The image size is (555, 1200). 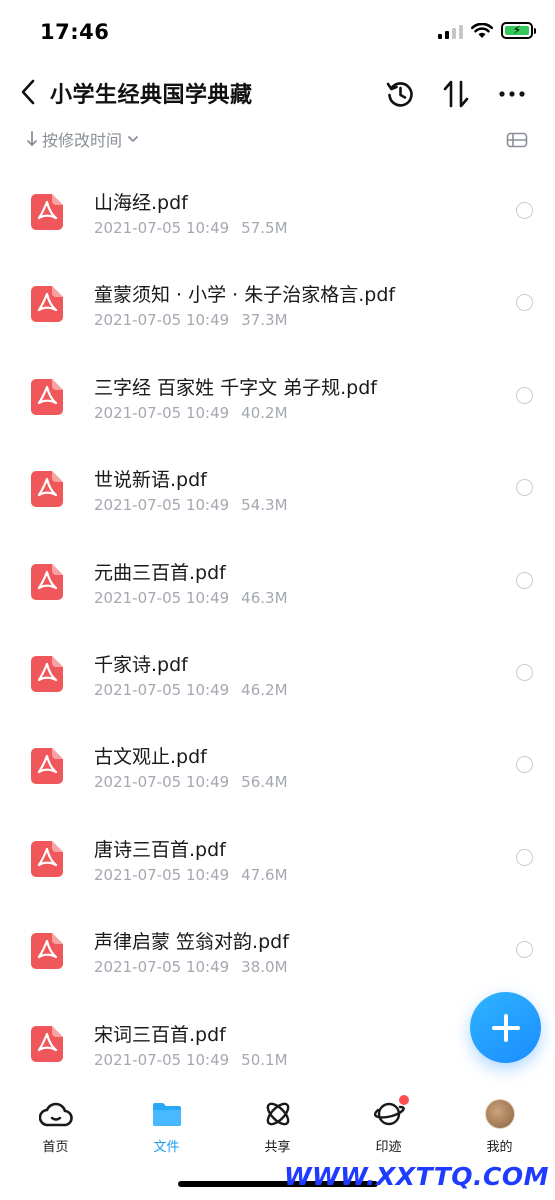 I want to click on cellular-signal-icon, so click(x=450, y=31).